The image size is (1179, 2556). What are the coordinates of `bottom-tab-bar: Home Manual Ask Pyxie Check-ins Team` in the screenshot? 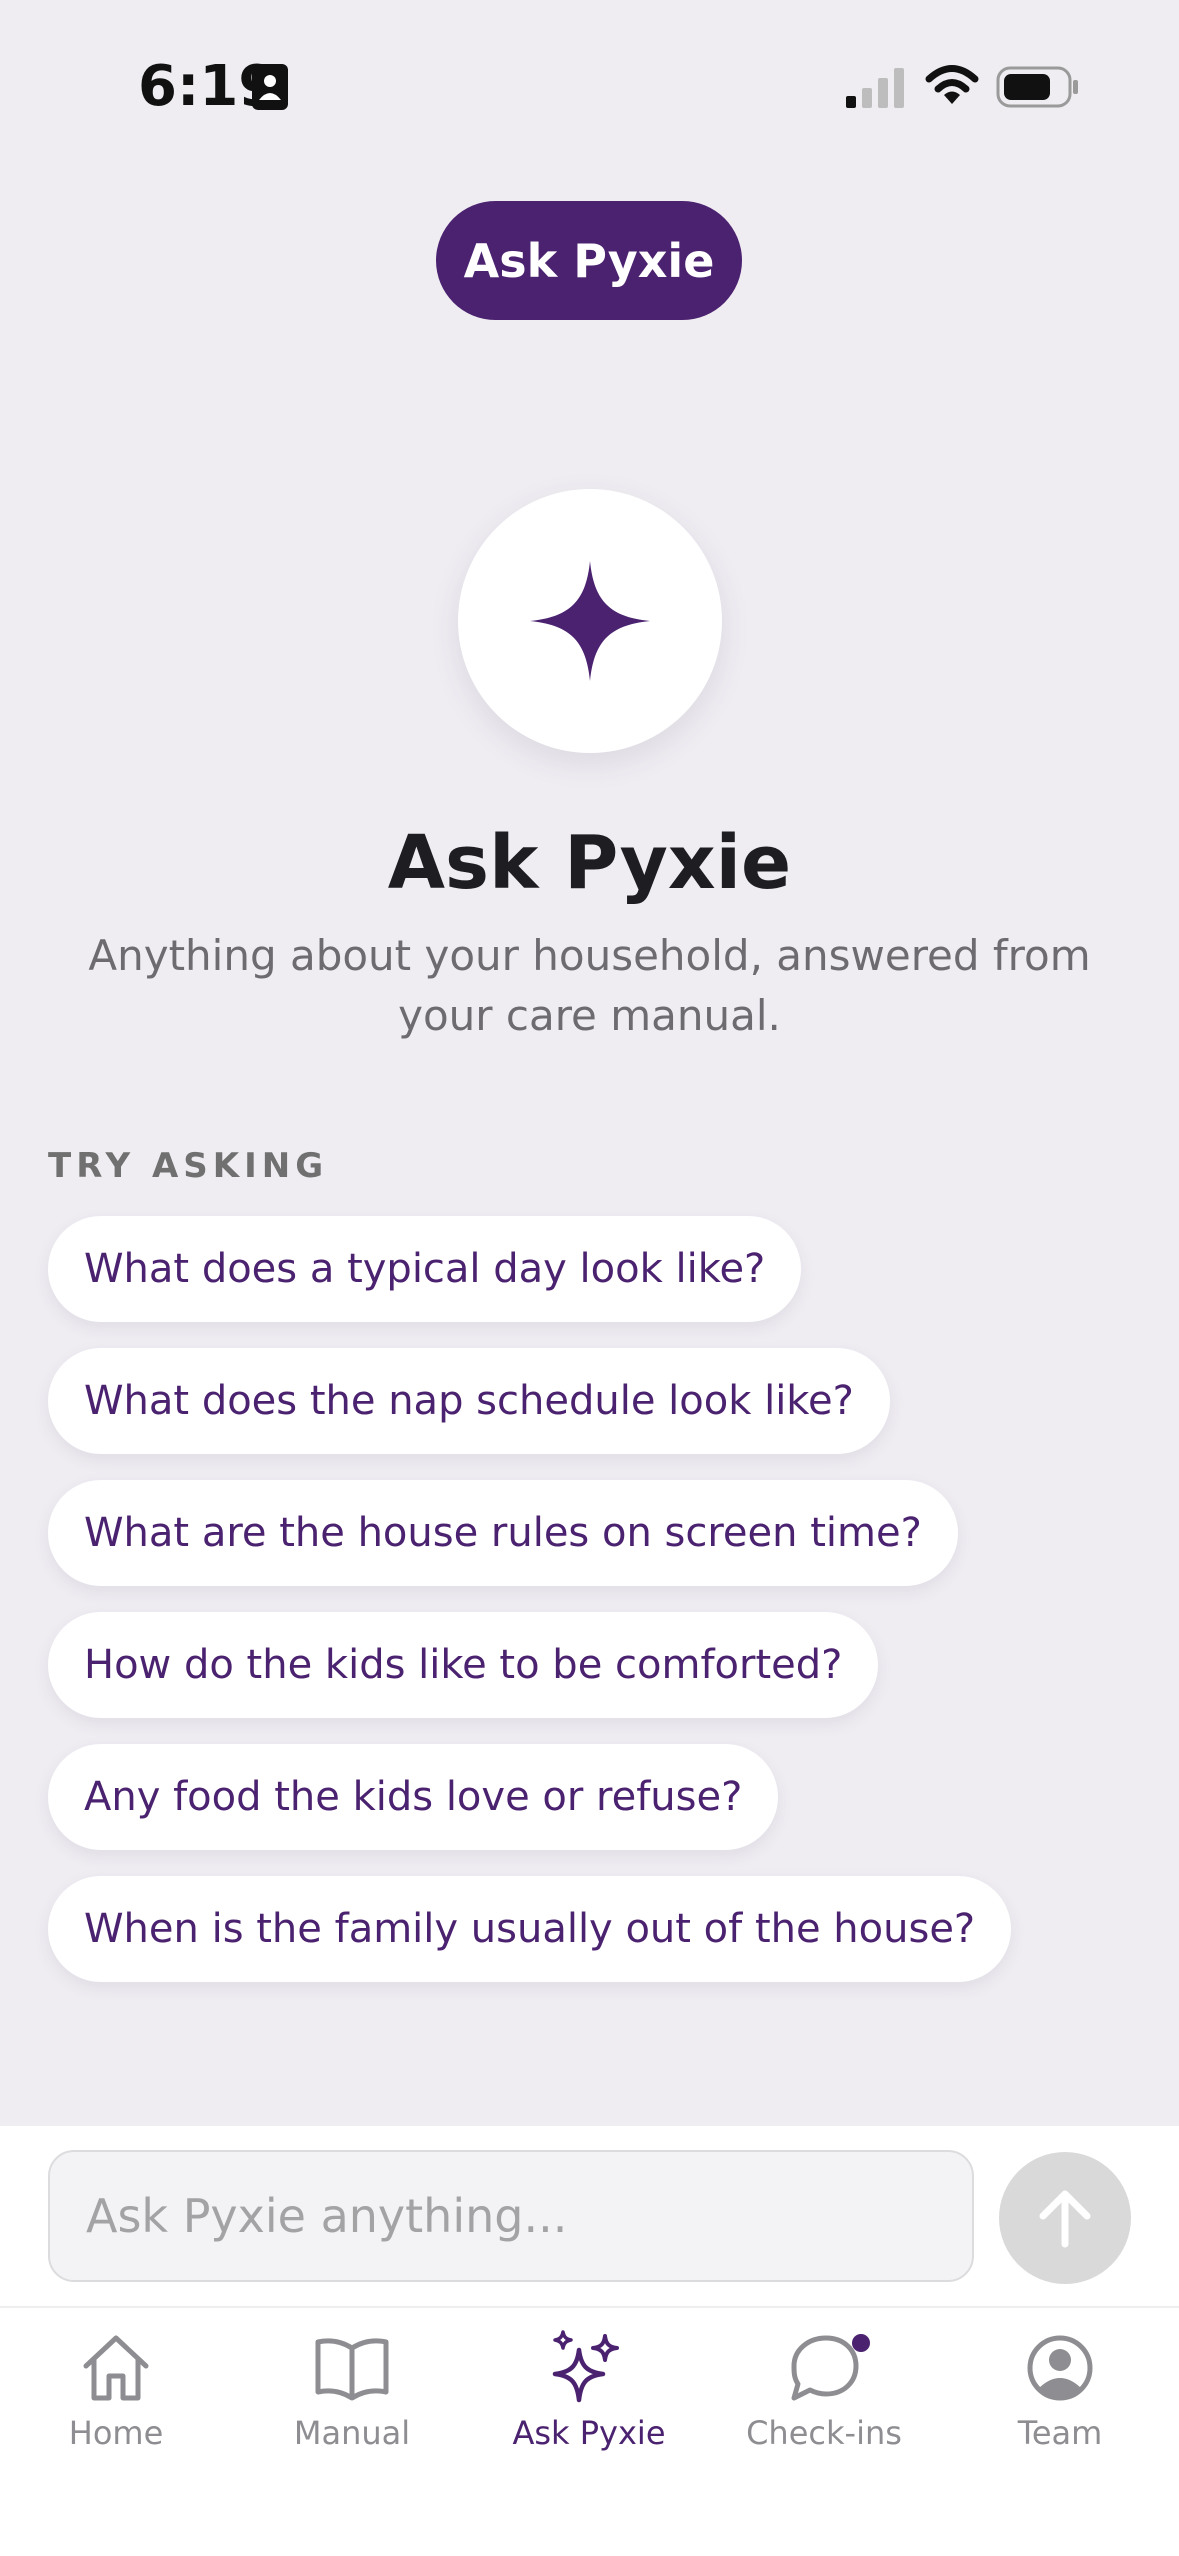 It's located at (589, 2431).